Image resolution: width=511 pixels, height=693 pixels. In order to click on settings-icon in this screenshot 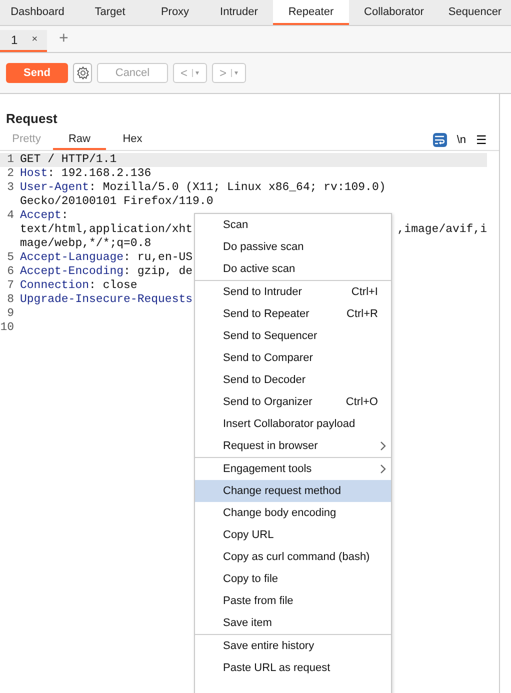, I will do `click(83, 73)`.